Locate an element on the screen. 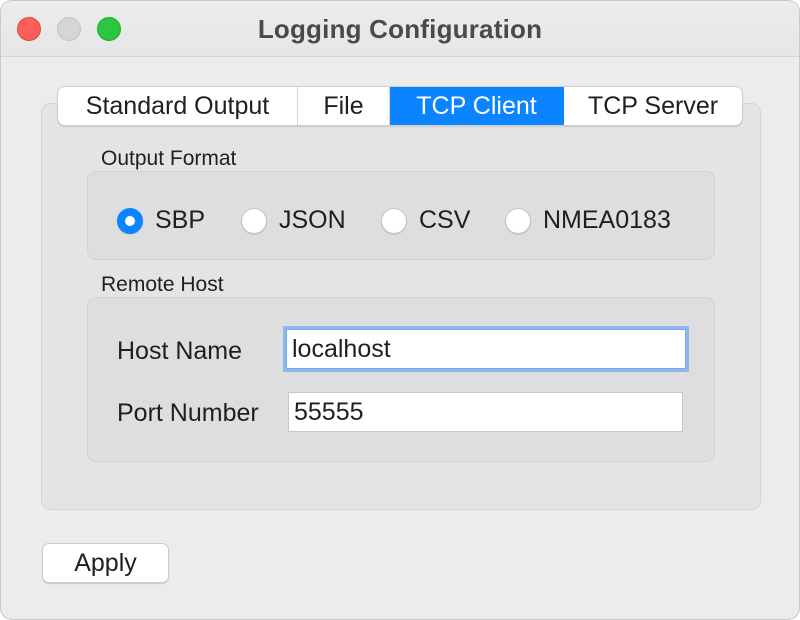 Image resolution: width=800 pixels, height=620 pixels. output-format-label: Output Format is located at coordinates (169, 158).